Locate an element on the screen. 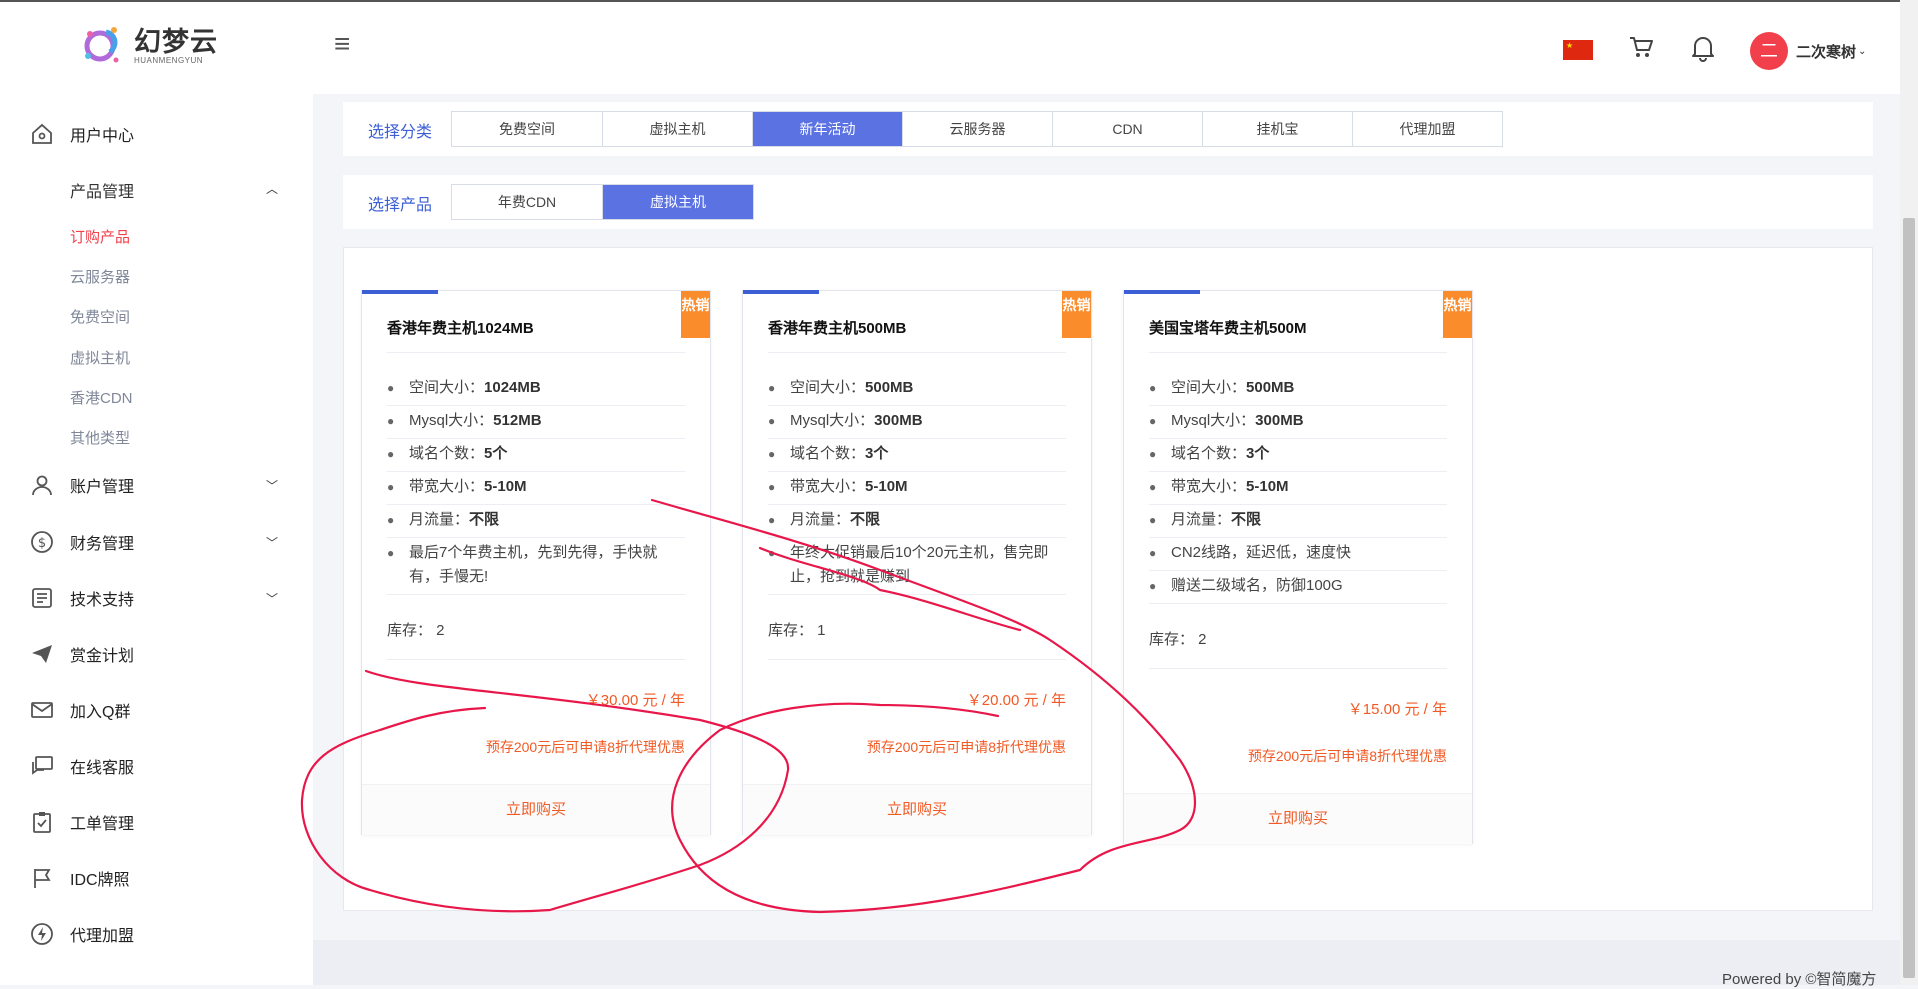  sidebar-item-tech-support: 技术支持 is located at coordinates (82, 598).